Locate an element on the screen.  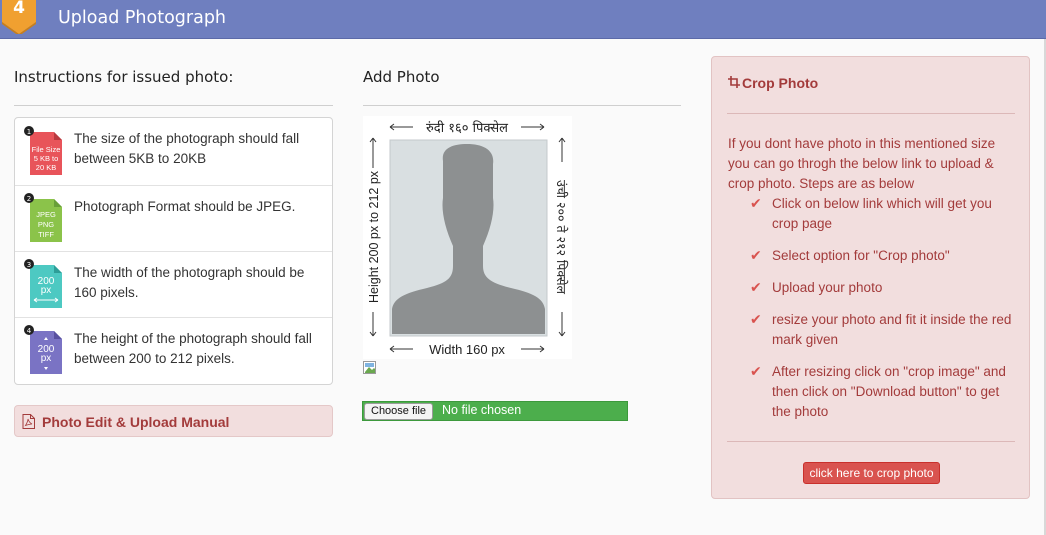
instructions-title: Instructions for issued photo: is located at coordinates (124, 77).